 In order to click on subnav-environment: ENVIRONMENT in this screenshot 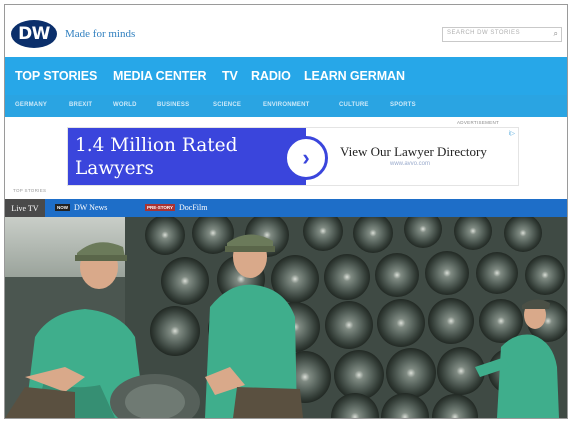, I will do `click(286, 105)`.